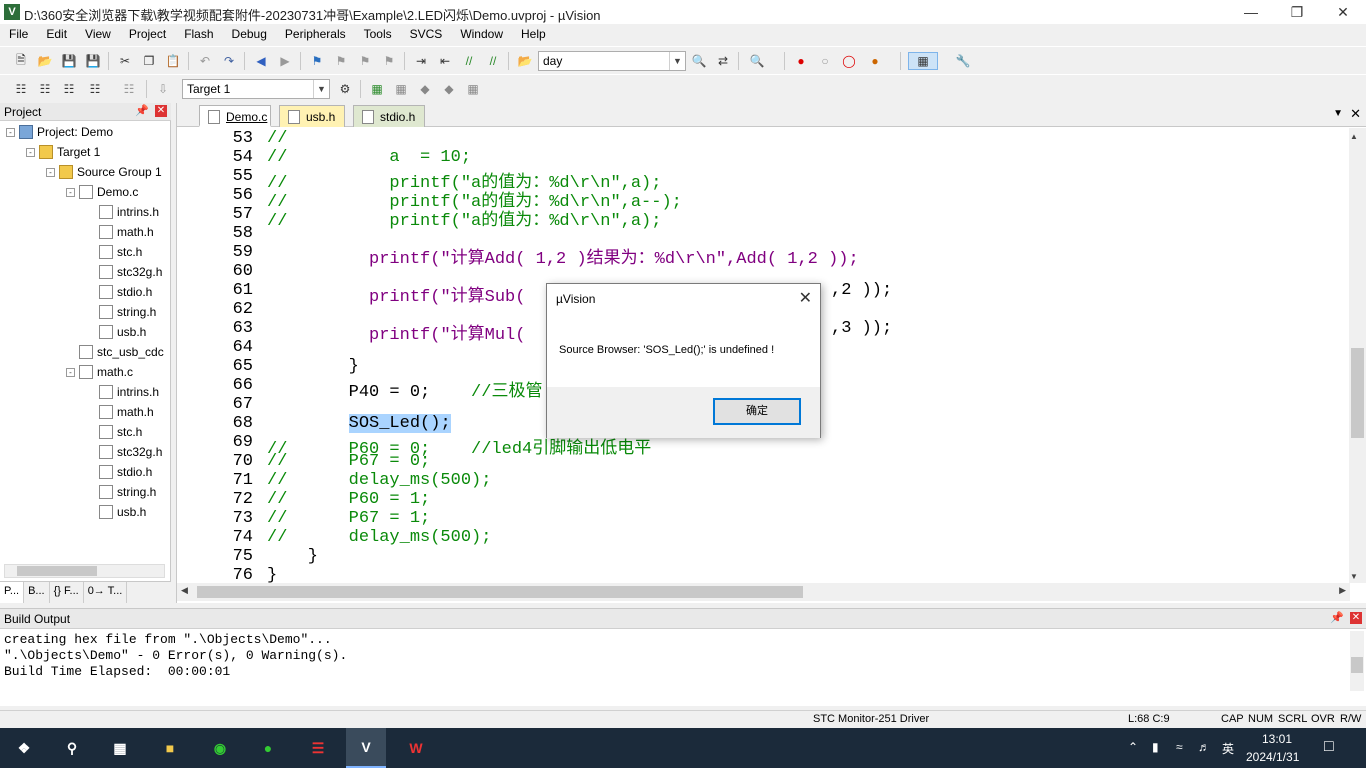 The width and height of the screenshot is (1366, 768). Describe the element at coordinates (56, 34) in the screenshot. I see `menu-edit: Edit` at that location.